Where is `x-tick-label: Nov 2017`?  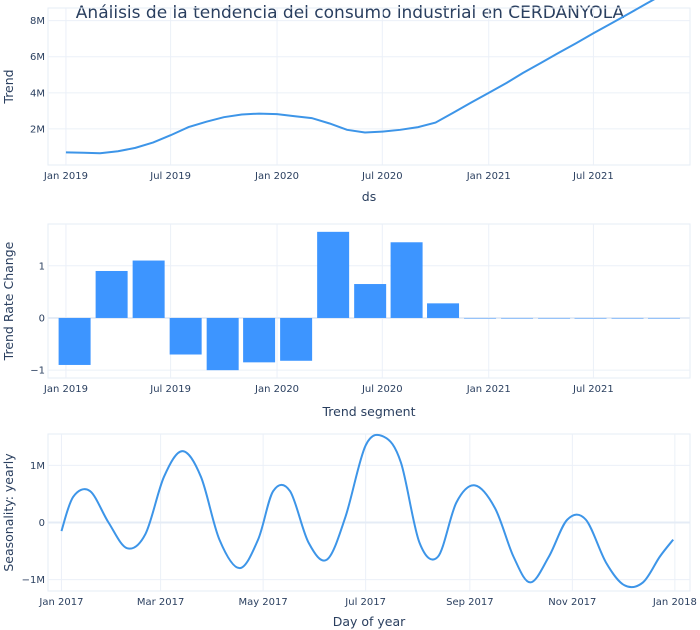
x-tick-label: Nov 2017 is located at coordinates (572, 602).